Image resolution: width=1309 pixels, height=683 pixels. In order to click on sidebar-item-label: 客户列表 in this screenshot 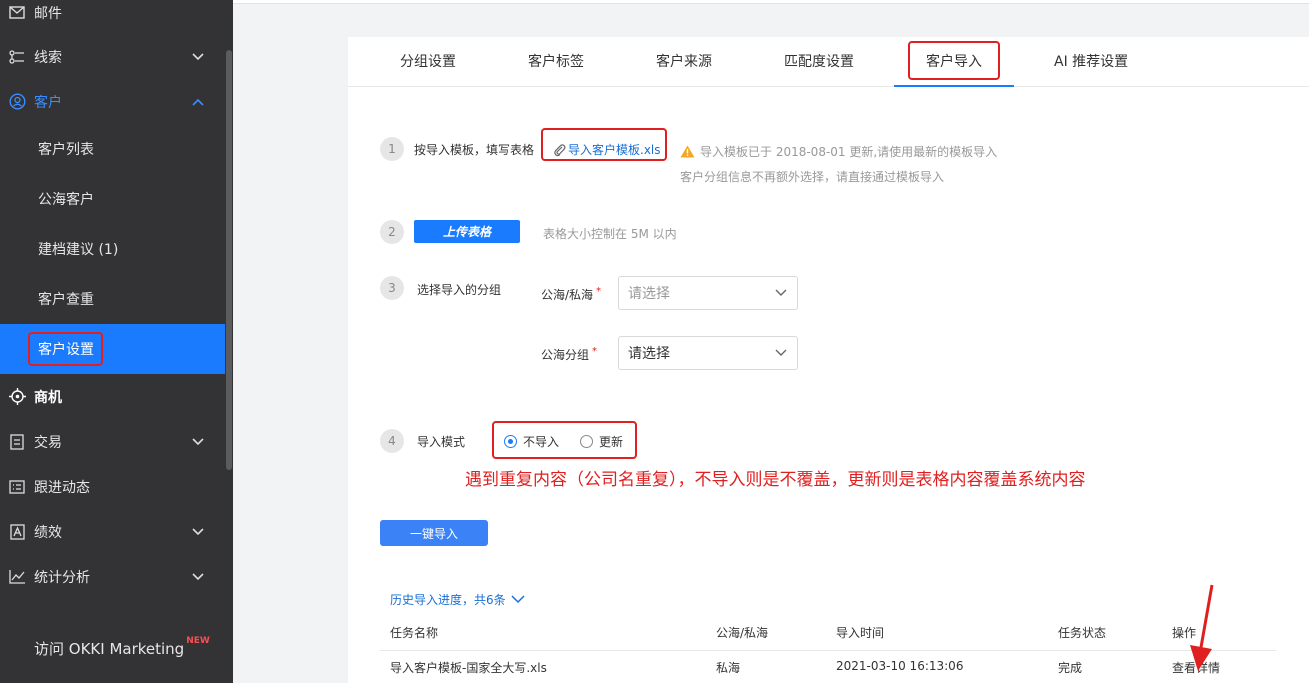, I will do `click(66, 149)`.